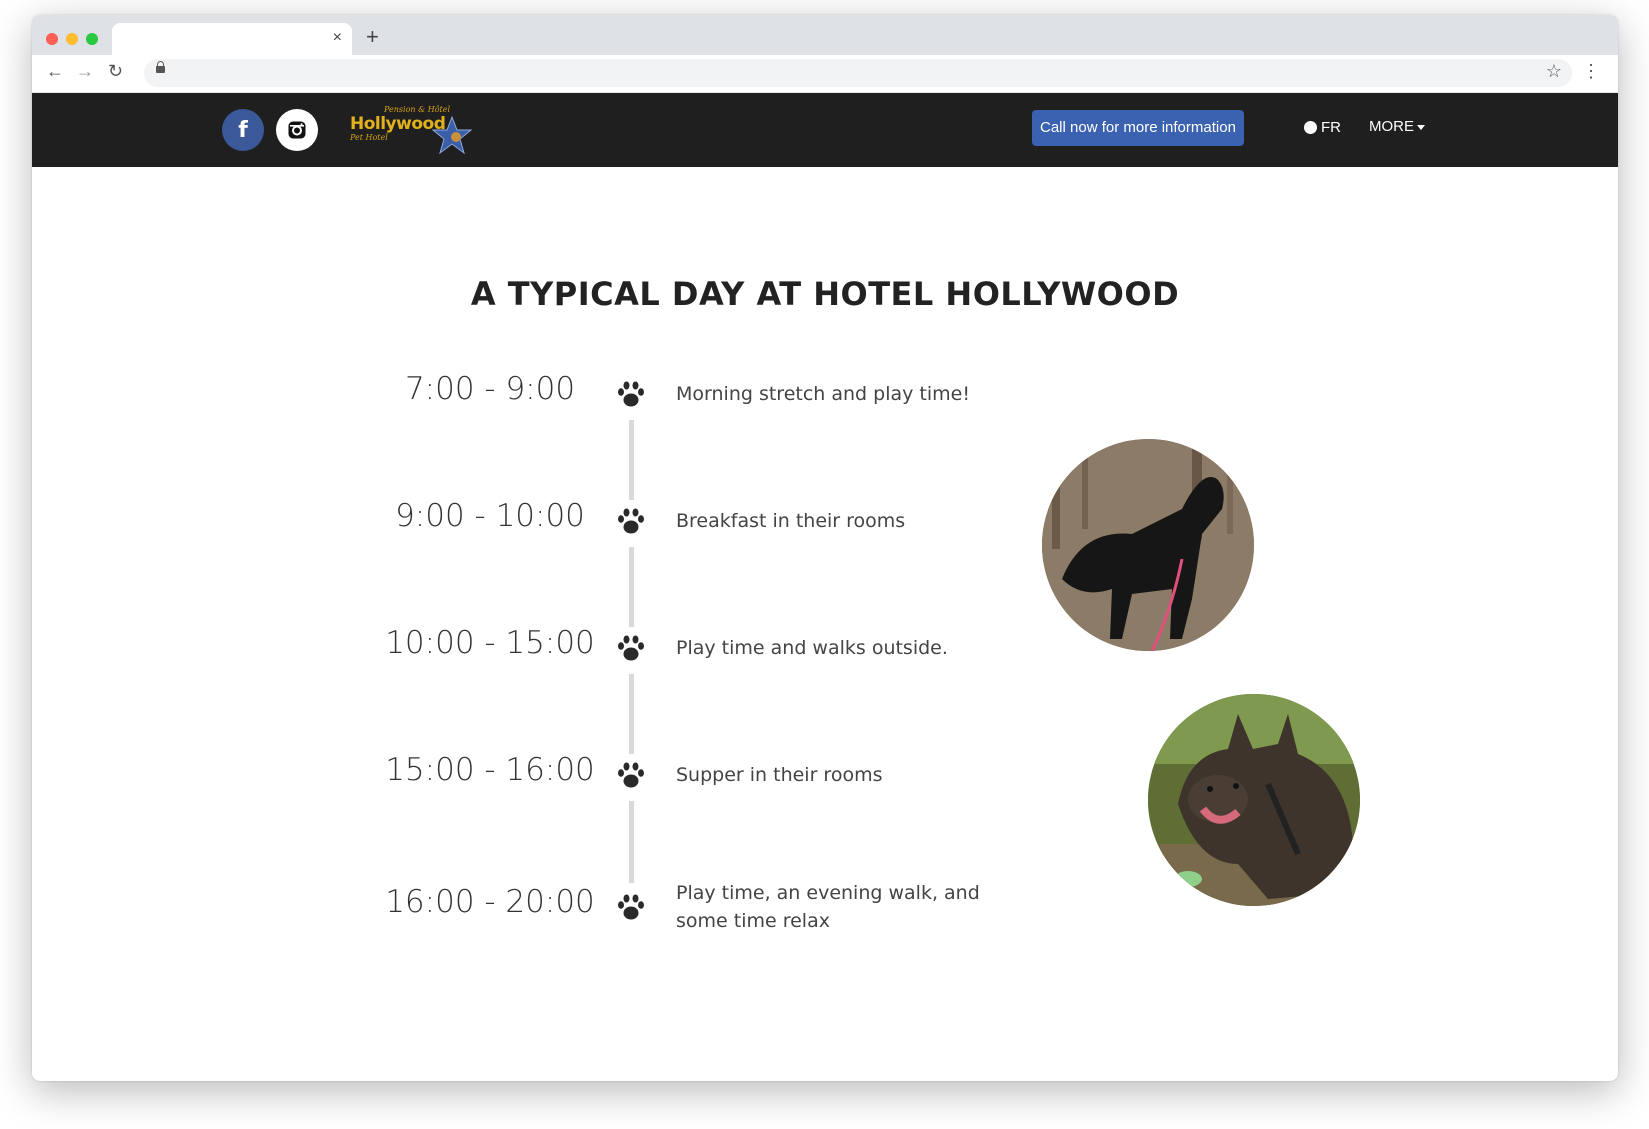 The image size is (1649, 1129). Describe the element at coordinates (232, 39) in the screenshot. I see `browser-tab: ×` at that location.